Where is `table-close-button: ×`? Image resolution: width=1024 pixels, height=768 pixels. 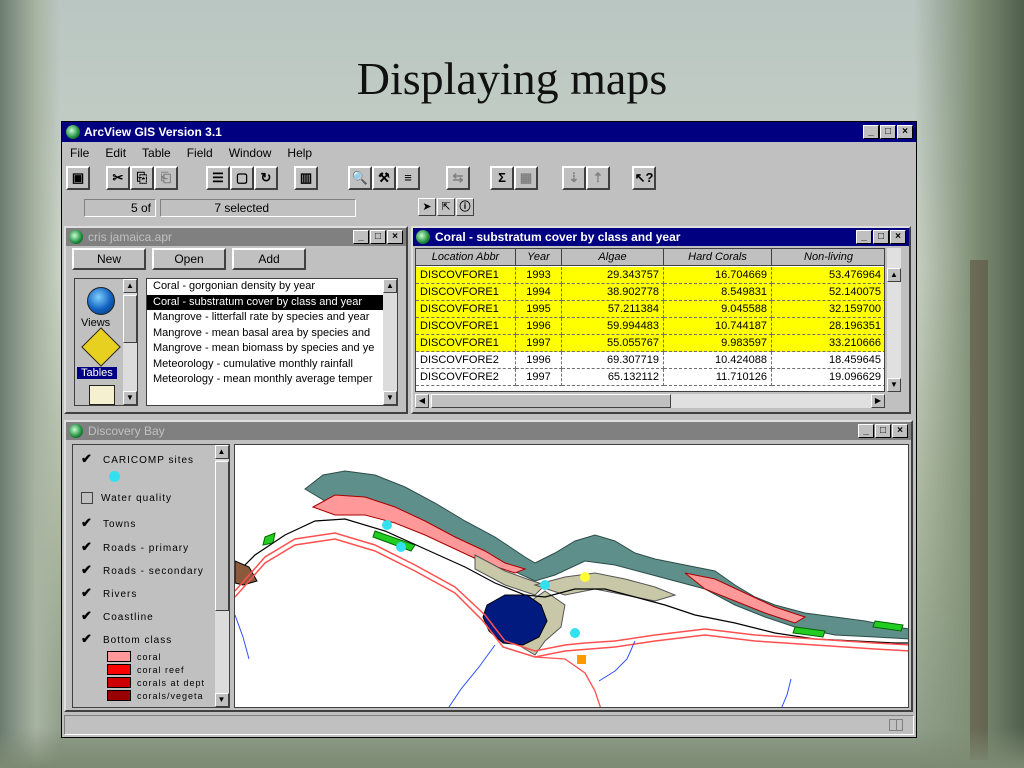 table-close-button: × is located at coordinates (898, 237).